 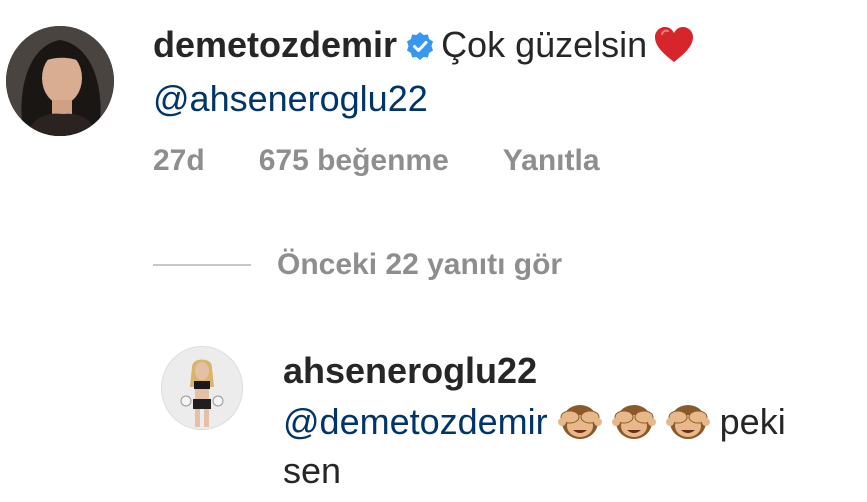 I want to click on view-replies-label: Önceki 22 yanıtı gör, so click(x=420, y=264).